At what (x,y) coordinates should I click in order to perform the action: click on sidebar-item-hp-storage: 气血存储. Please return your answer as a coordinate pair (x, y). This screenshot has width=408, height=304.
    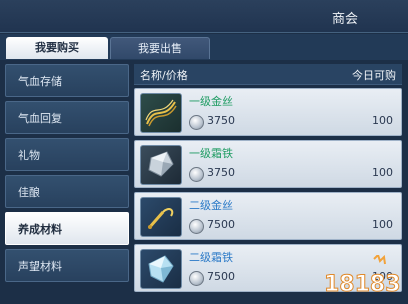
    Looking at the image, I should click on (67, 80).